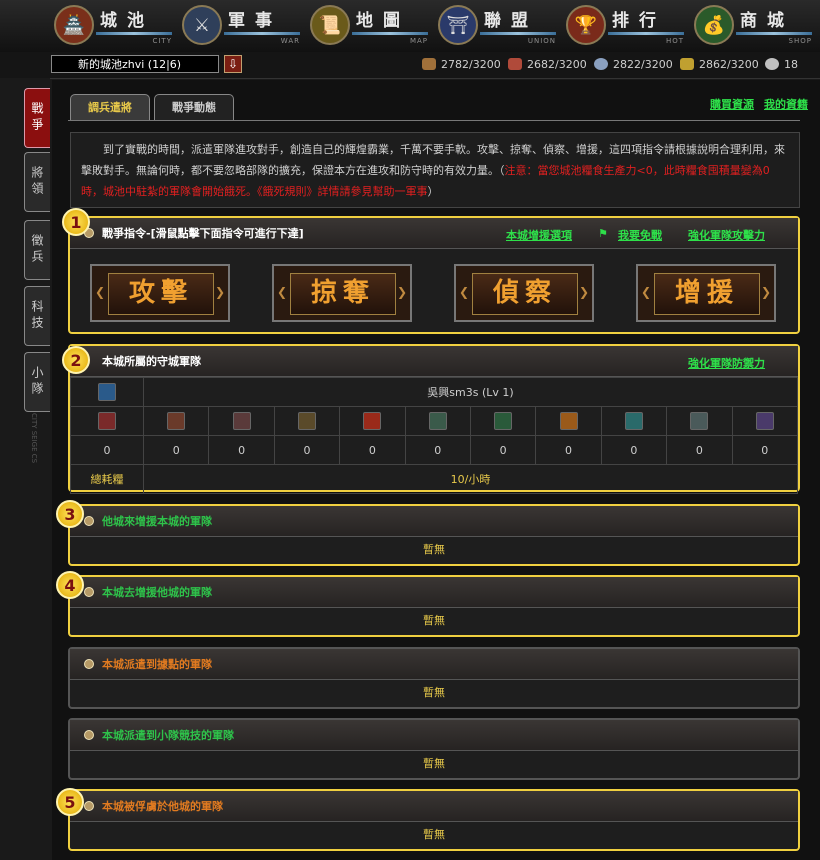 Image resolution: width=820 pixels, height=860 pixels. What do you see at coordinates (557, 64) in the screenshot?
I see `resource-brick-value: 2682/3200` at bounding box center [557, 64].